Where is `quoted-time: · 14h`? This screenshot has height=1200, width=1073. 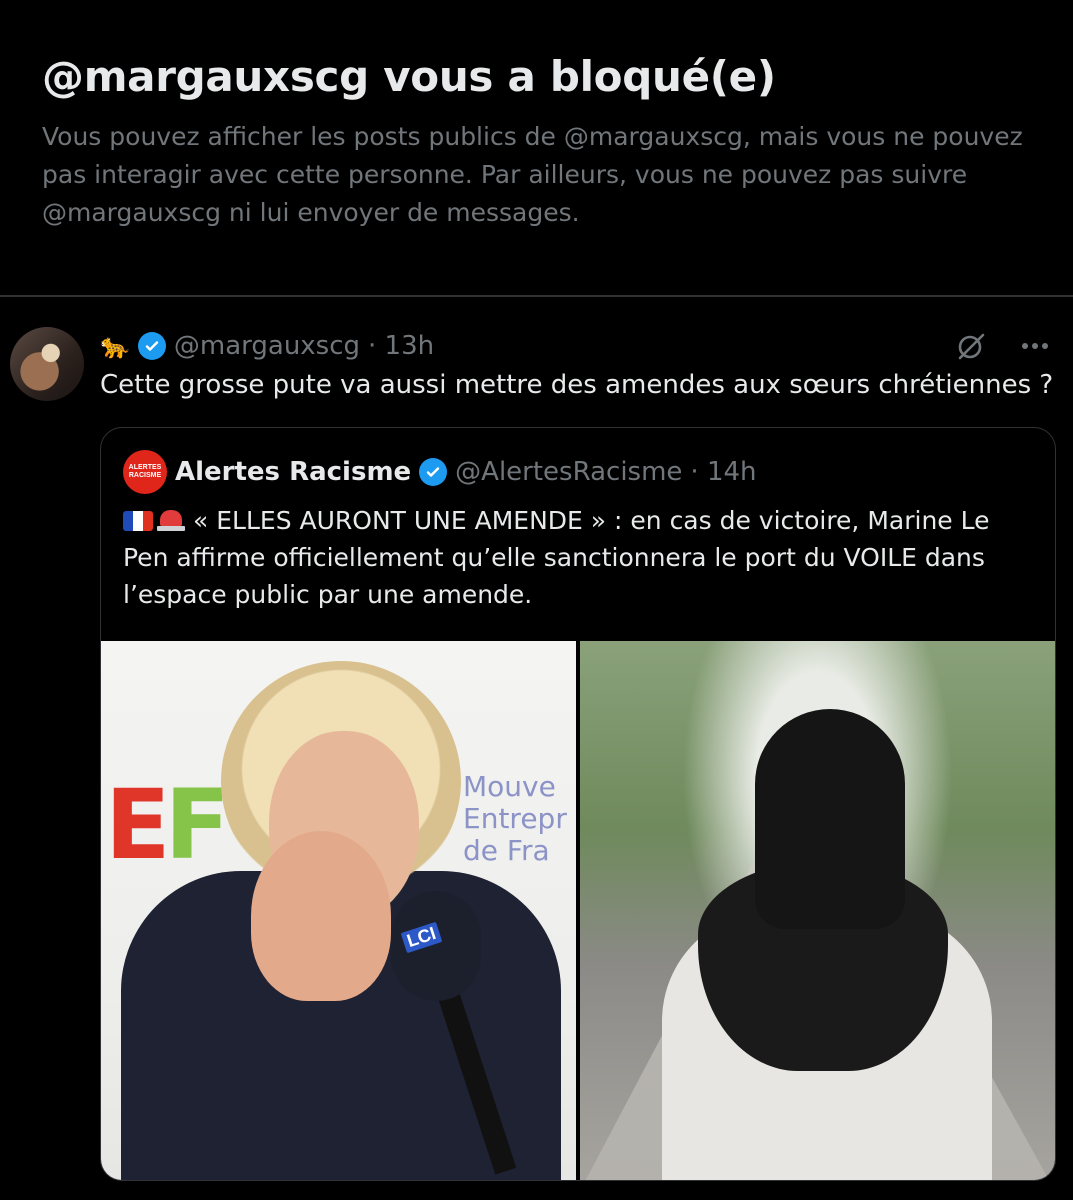
quoted-time: · 14h is located at coordinates (723, 472).